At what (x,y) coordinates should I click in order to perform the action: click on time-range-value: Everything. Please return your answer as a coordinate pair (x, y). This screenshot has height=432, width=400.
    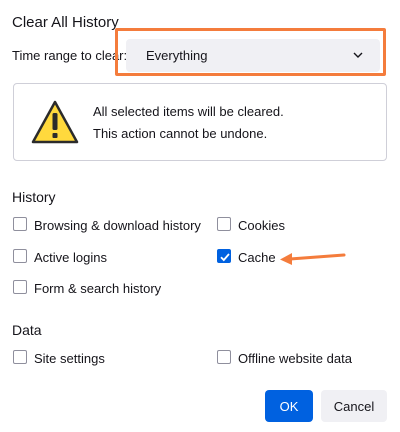
    Looking at the image, I should click on (177, 55).